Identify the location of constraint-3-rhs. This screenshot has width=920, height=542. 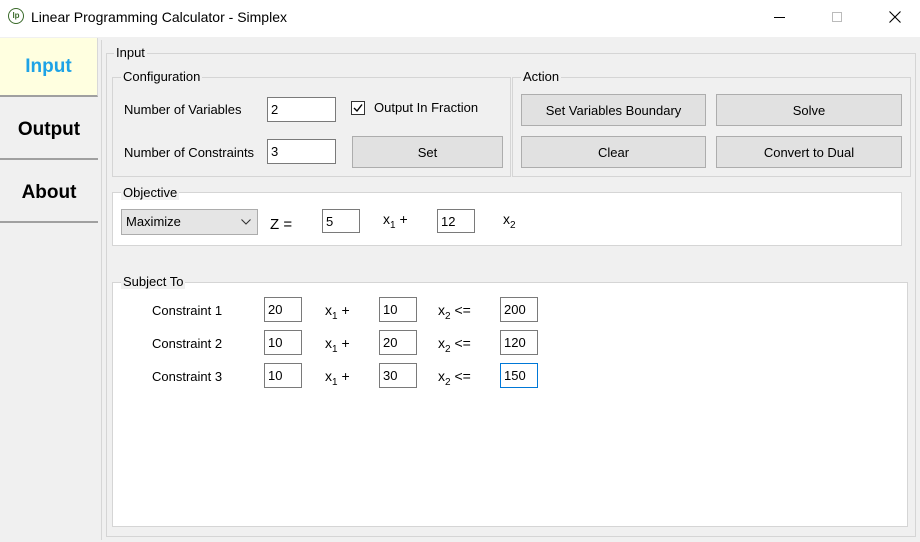
(519, 375).